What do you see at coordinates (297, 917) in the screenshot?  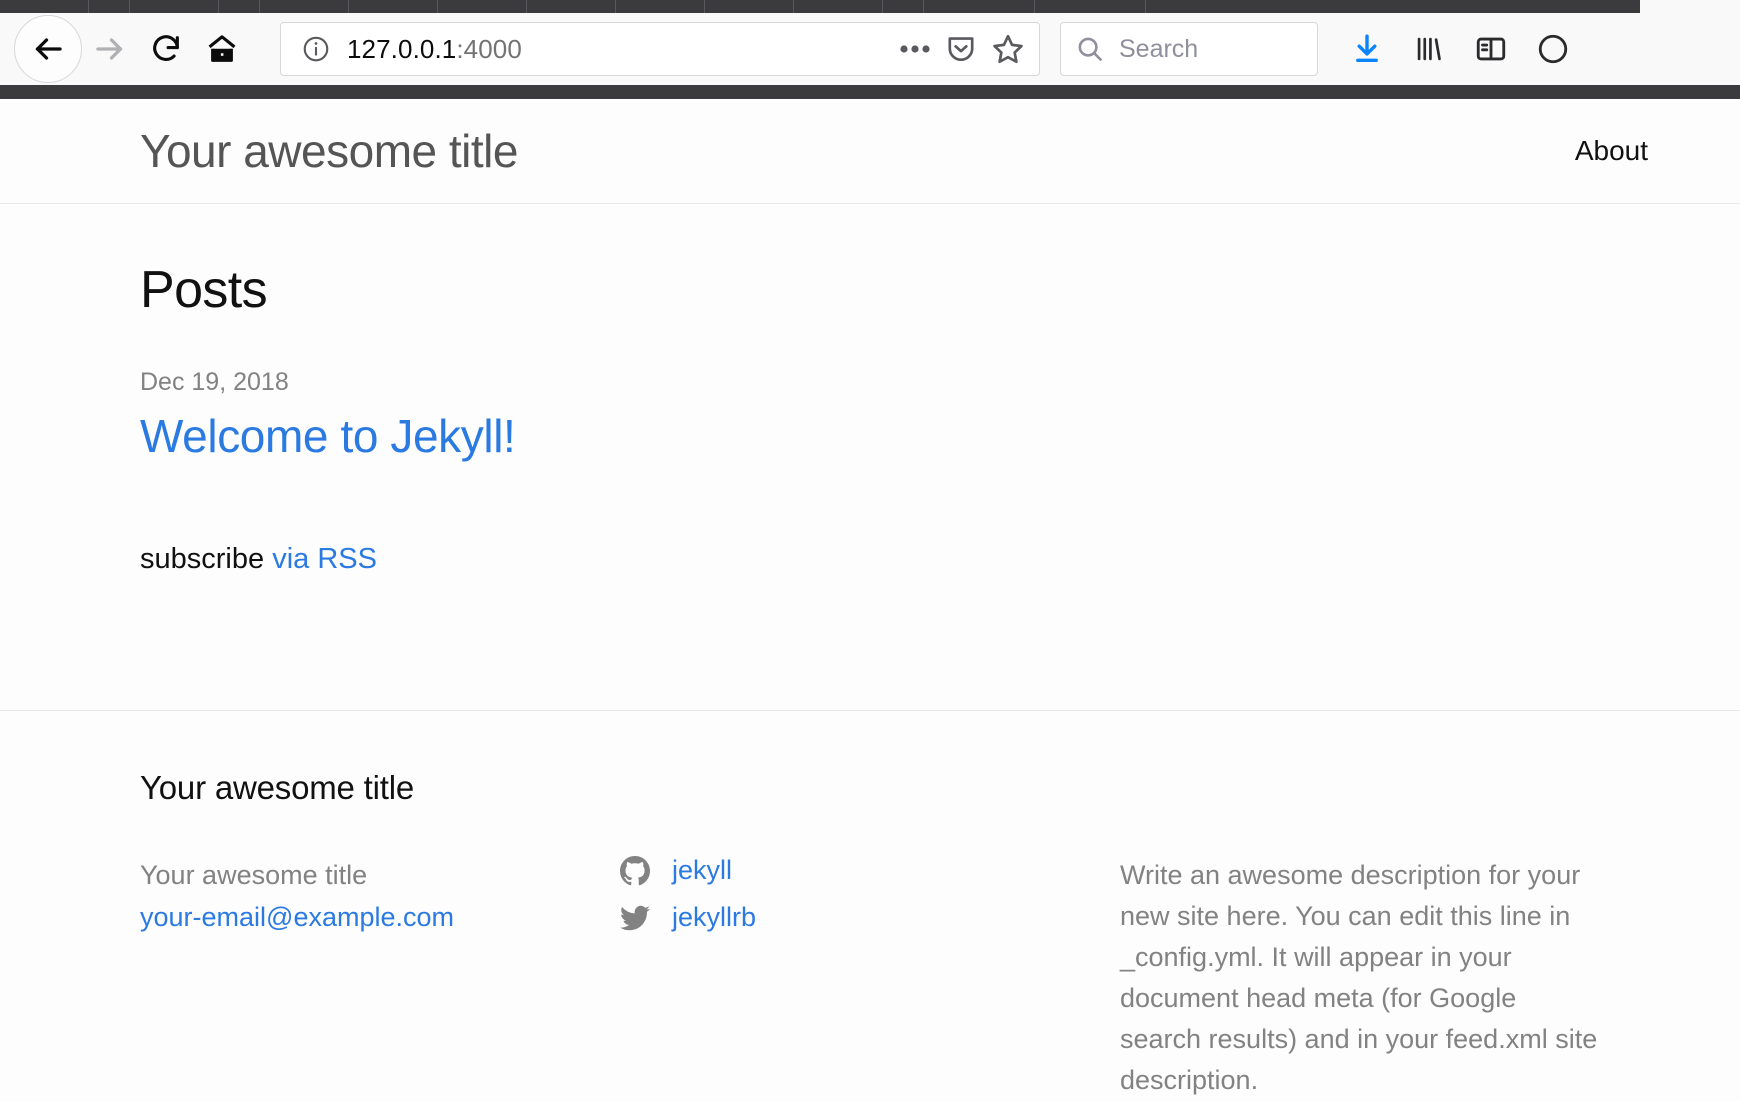 I see `email-link: your-email@example.com` at bounding box center [297, 917].